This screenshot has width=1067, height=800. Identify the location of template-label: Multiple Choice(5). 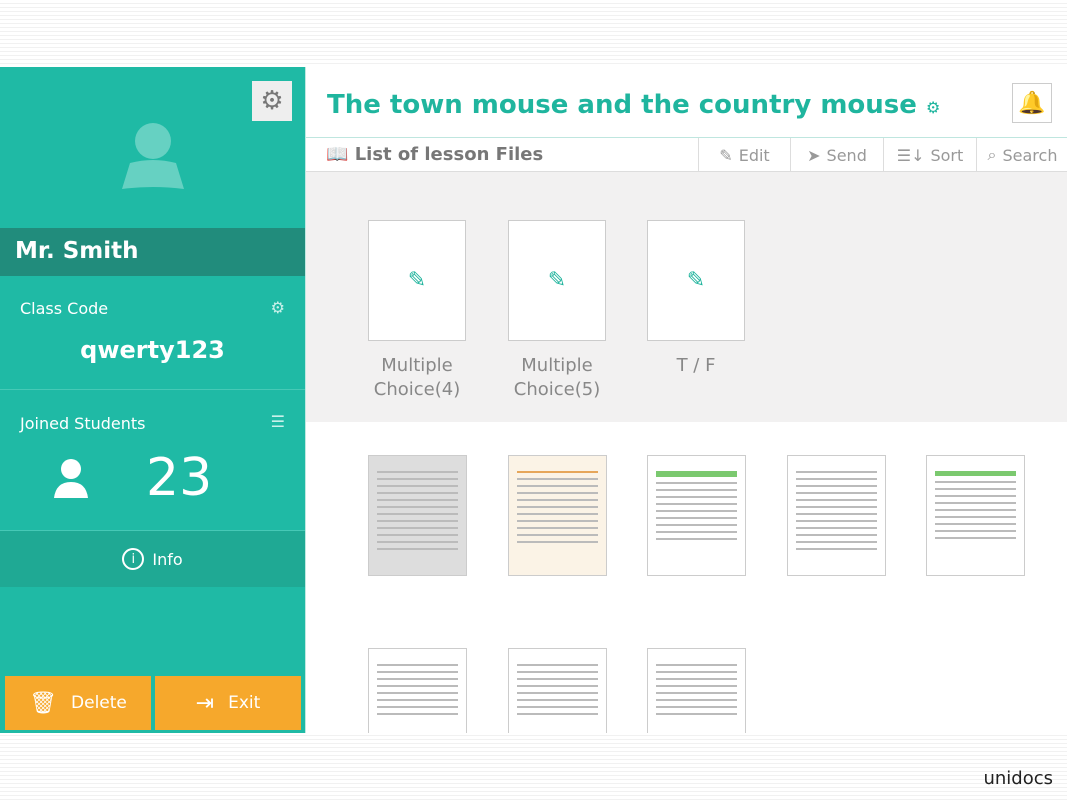
(557, 377).